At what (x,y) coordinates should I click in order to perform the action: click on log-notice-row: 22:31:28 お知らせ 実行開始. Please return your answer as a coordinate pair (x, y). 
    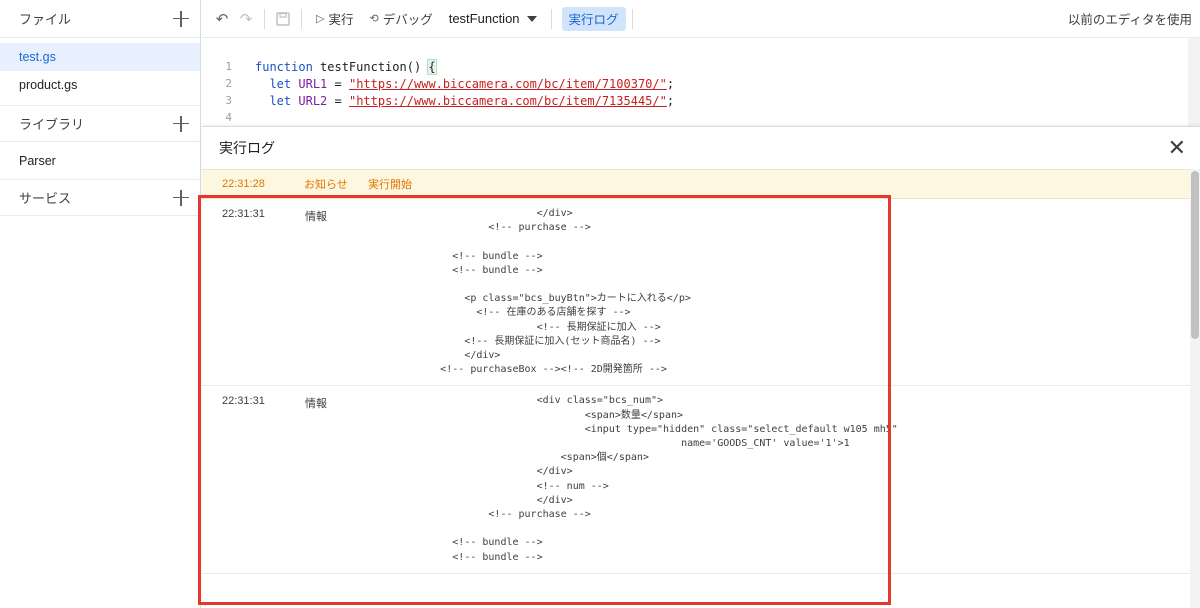
    Looking at the image, I should click on (701, 184).